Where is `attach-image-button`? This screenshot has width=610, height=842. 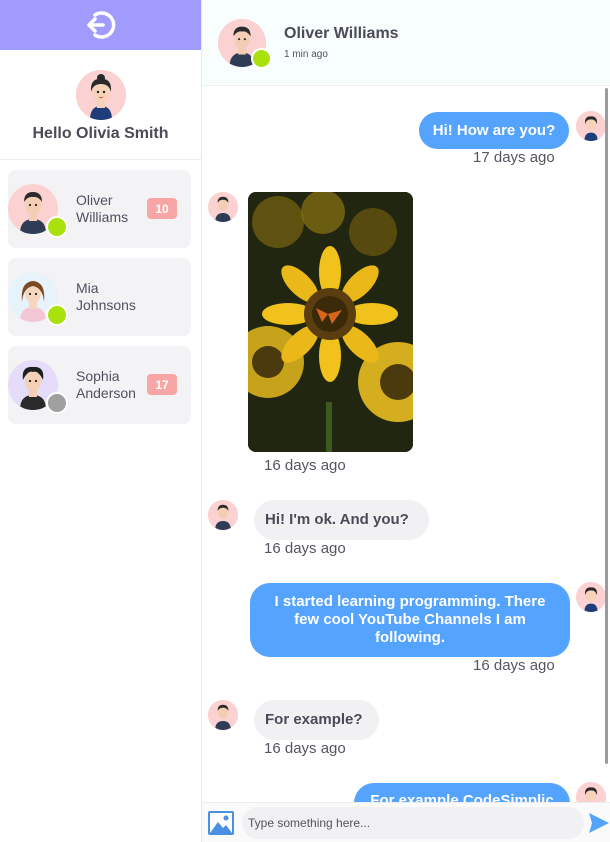
attach-image-button is located at coordinates (221, 822).